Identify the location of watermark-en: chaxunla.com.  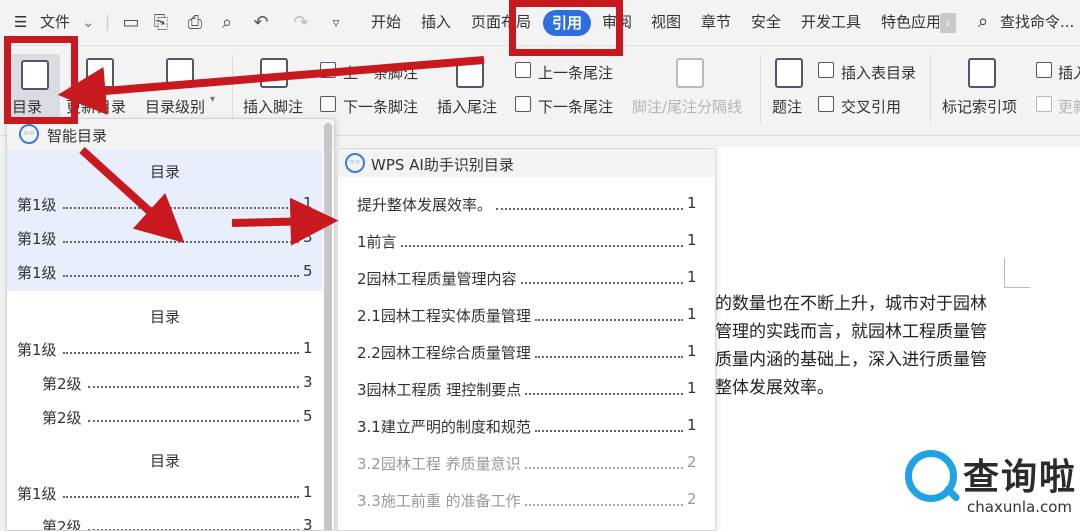
(1019, 507).